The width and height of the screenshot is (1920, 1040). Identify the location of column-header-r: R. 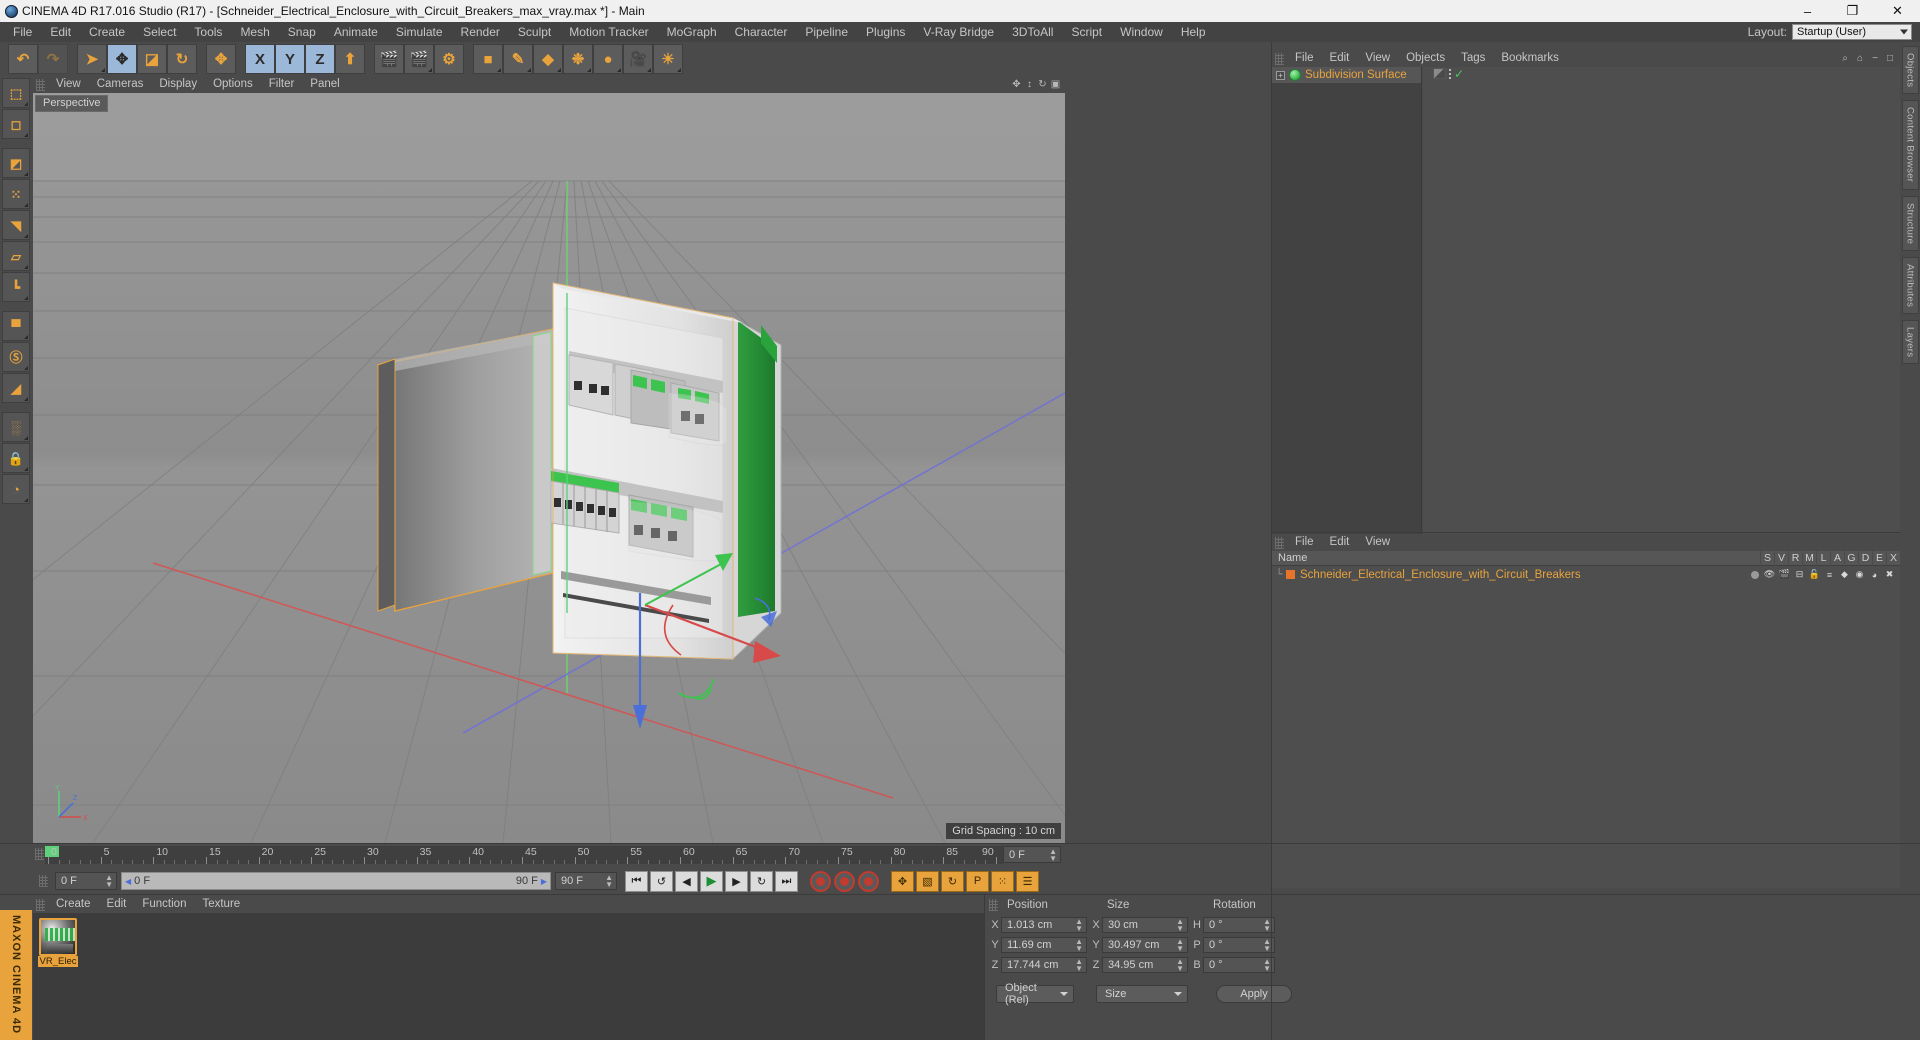
(1795, 558).